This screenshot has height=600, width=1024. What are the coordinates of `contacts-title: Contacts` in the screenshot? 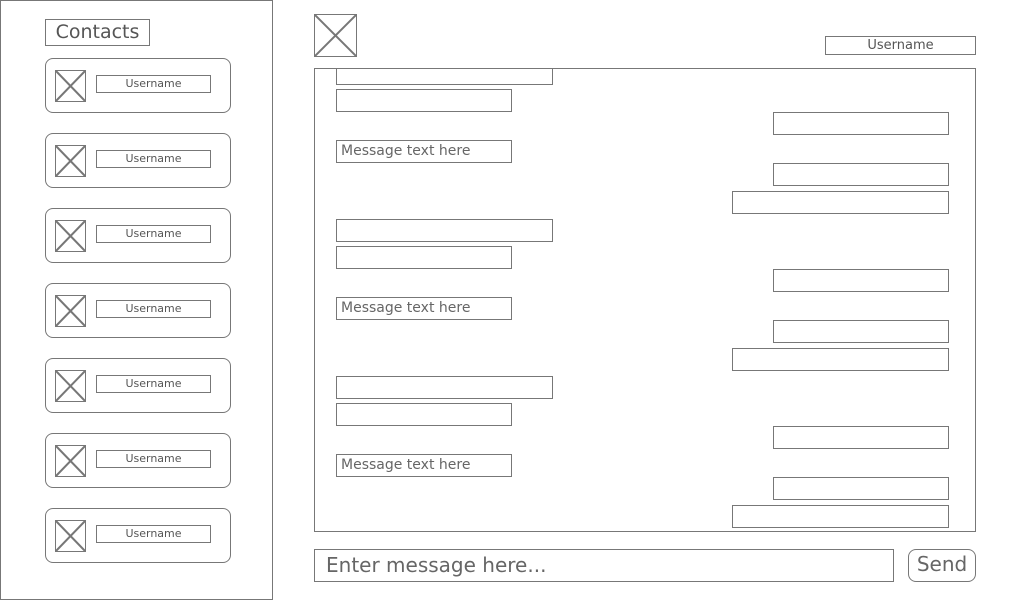 It's located at (97, 32).